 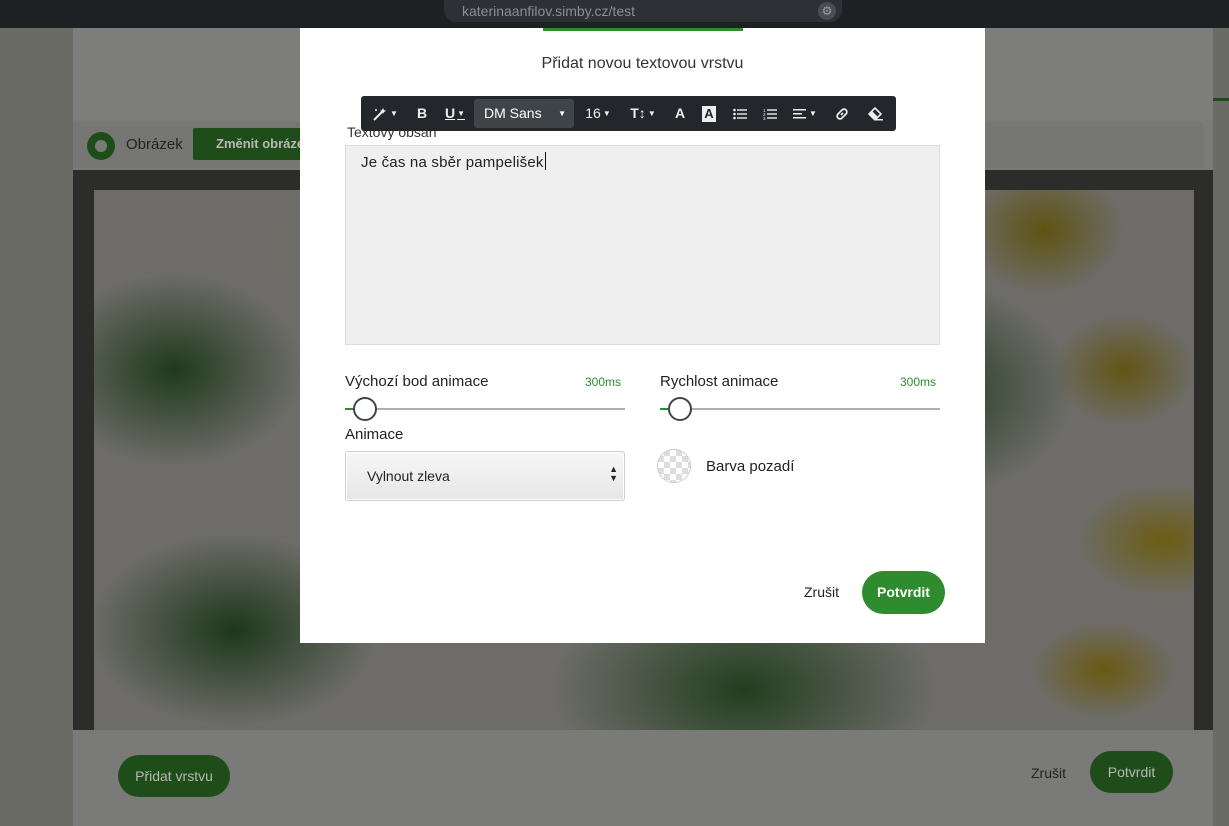 What do you see at coordinates (253, 144) in the screenshot?
I see `change-image-button: Změnit obráze` at bounding box center [253, 144].